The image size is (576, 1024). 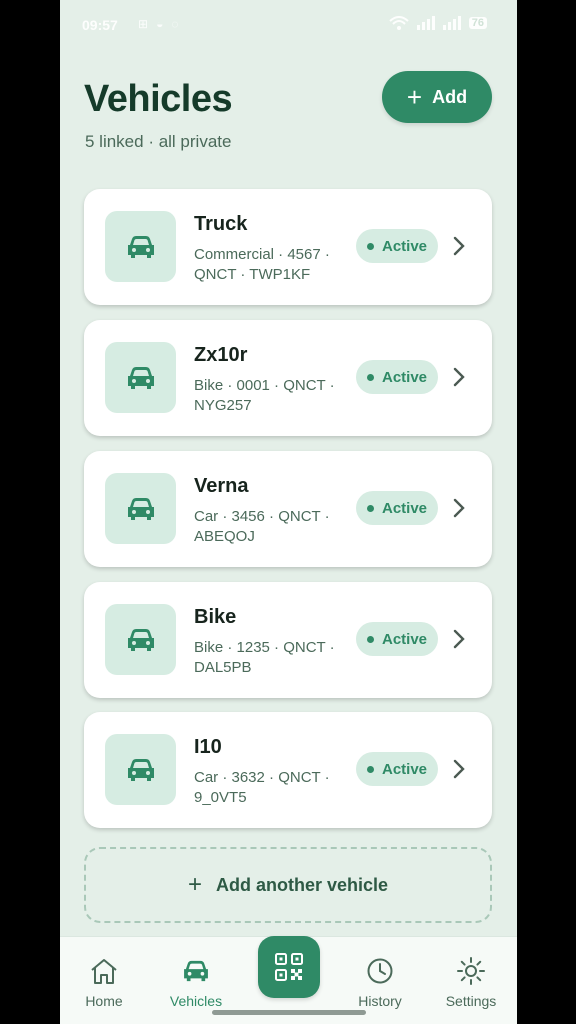 I want to click on app-notification-icon: ⊞, so click(x=143, y=24).